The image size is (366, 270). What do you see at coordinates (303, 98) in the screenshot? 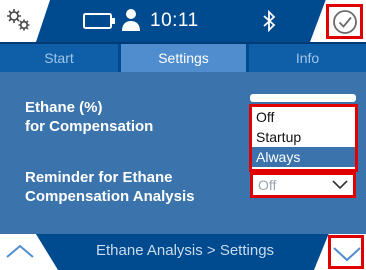
I see `ethane-value-field` at bounding box center [303, 98].